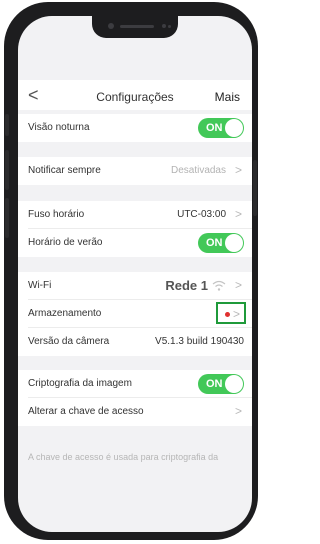 The height and width of the screenshot is (544, 320). Describe the element at coordinates (135, 95) in the screenshot. I see `navigation-bar: < Configurações Mais` at that location.